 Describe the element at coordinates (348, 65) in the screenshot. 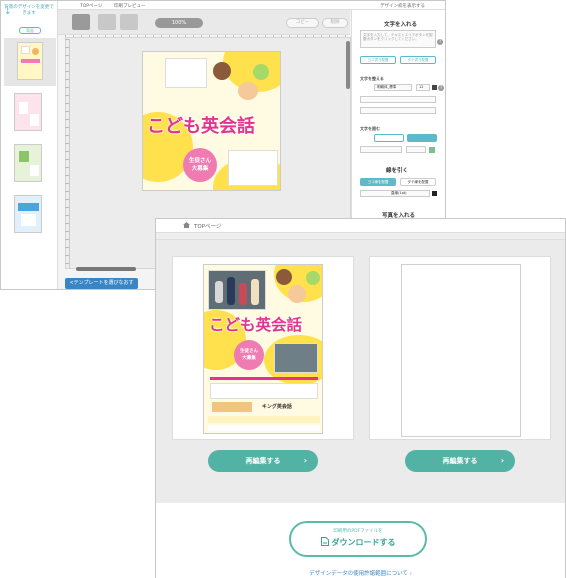

I see `vertical-scrollbar` at that location.